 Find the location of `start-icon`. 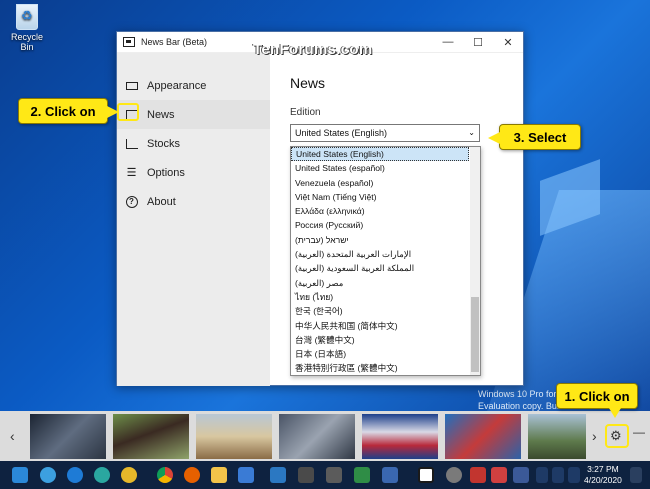

start-icon is located at coordinates (20, 475).